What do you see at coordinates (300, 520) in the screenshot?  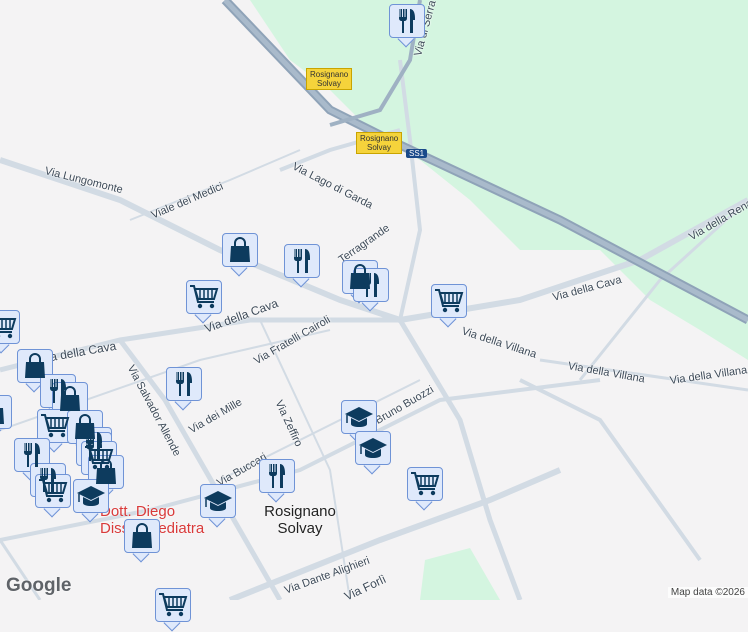 I see `city-label: Rosignano Solvay` at bounding box center [300, 520].